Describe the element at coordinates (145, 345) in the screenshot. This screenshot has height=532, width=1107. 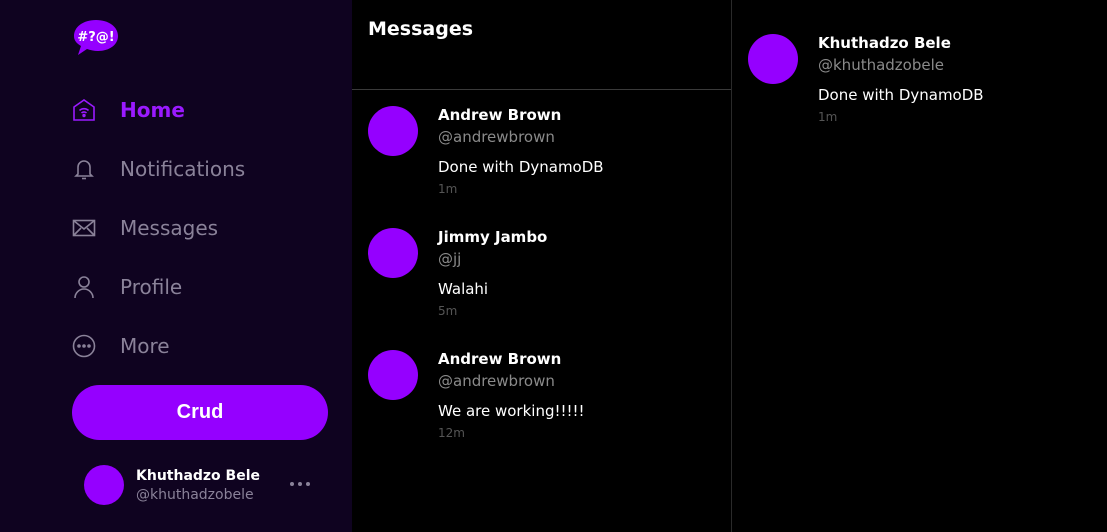
I see `nav-label-more: More` at that location.